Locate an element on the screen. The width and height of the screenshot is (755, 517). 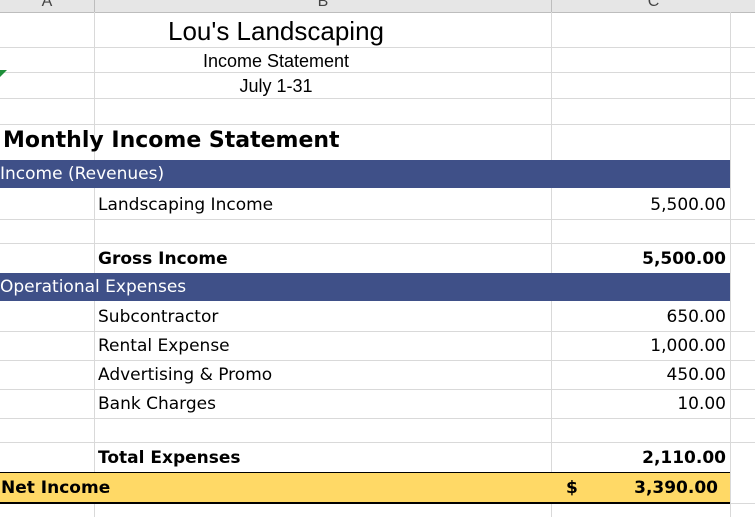
expense-item-label: Bank Charges is located at coordinates (157, 404).